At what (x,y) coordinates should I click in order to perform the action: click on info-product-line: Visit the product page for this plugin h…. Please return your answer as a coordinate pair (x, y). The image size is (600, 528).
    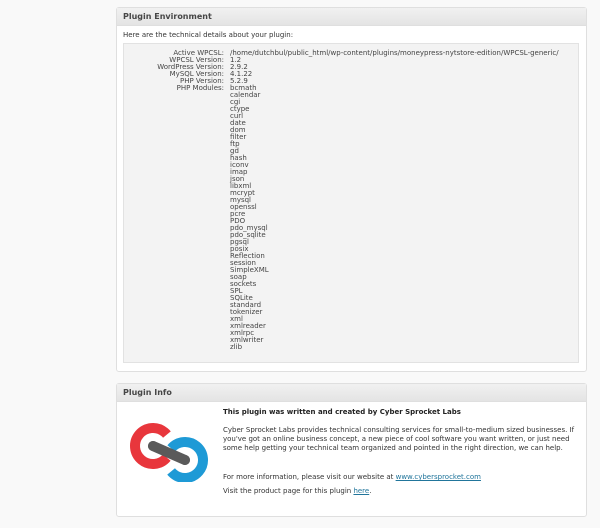
    Looking at the image, I should click on (400, 491).